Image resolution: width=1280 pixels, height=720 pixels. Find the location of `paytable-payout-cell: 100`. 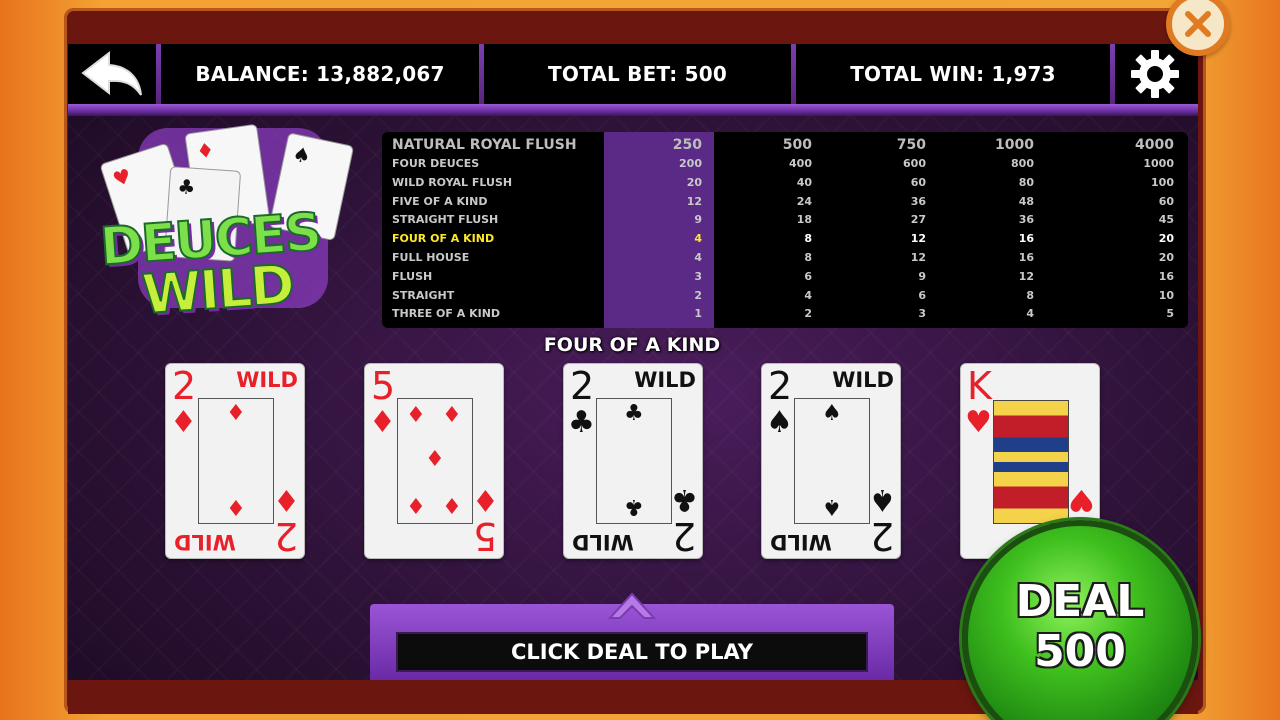

paytable-payout-cell: 100 is located at coordinates (1162, 182).